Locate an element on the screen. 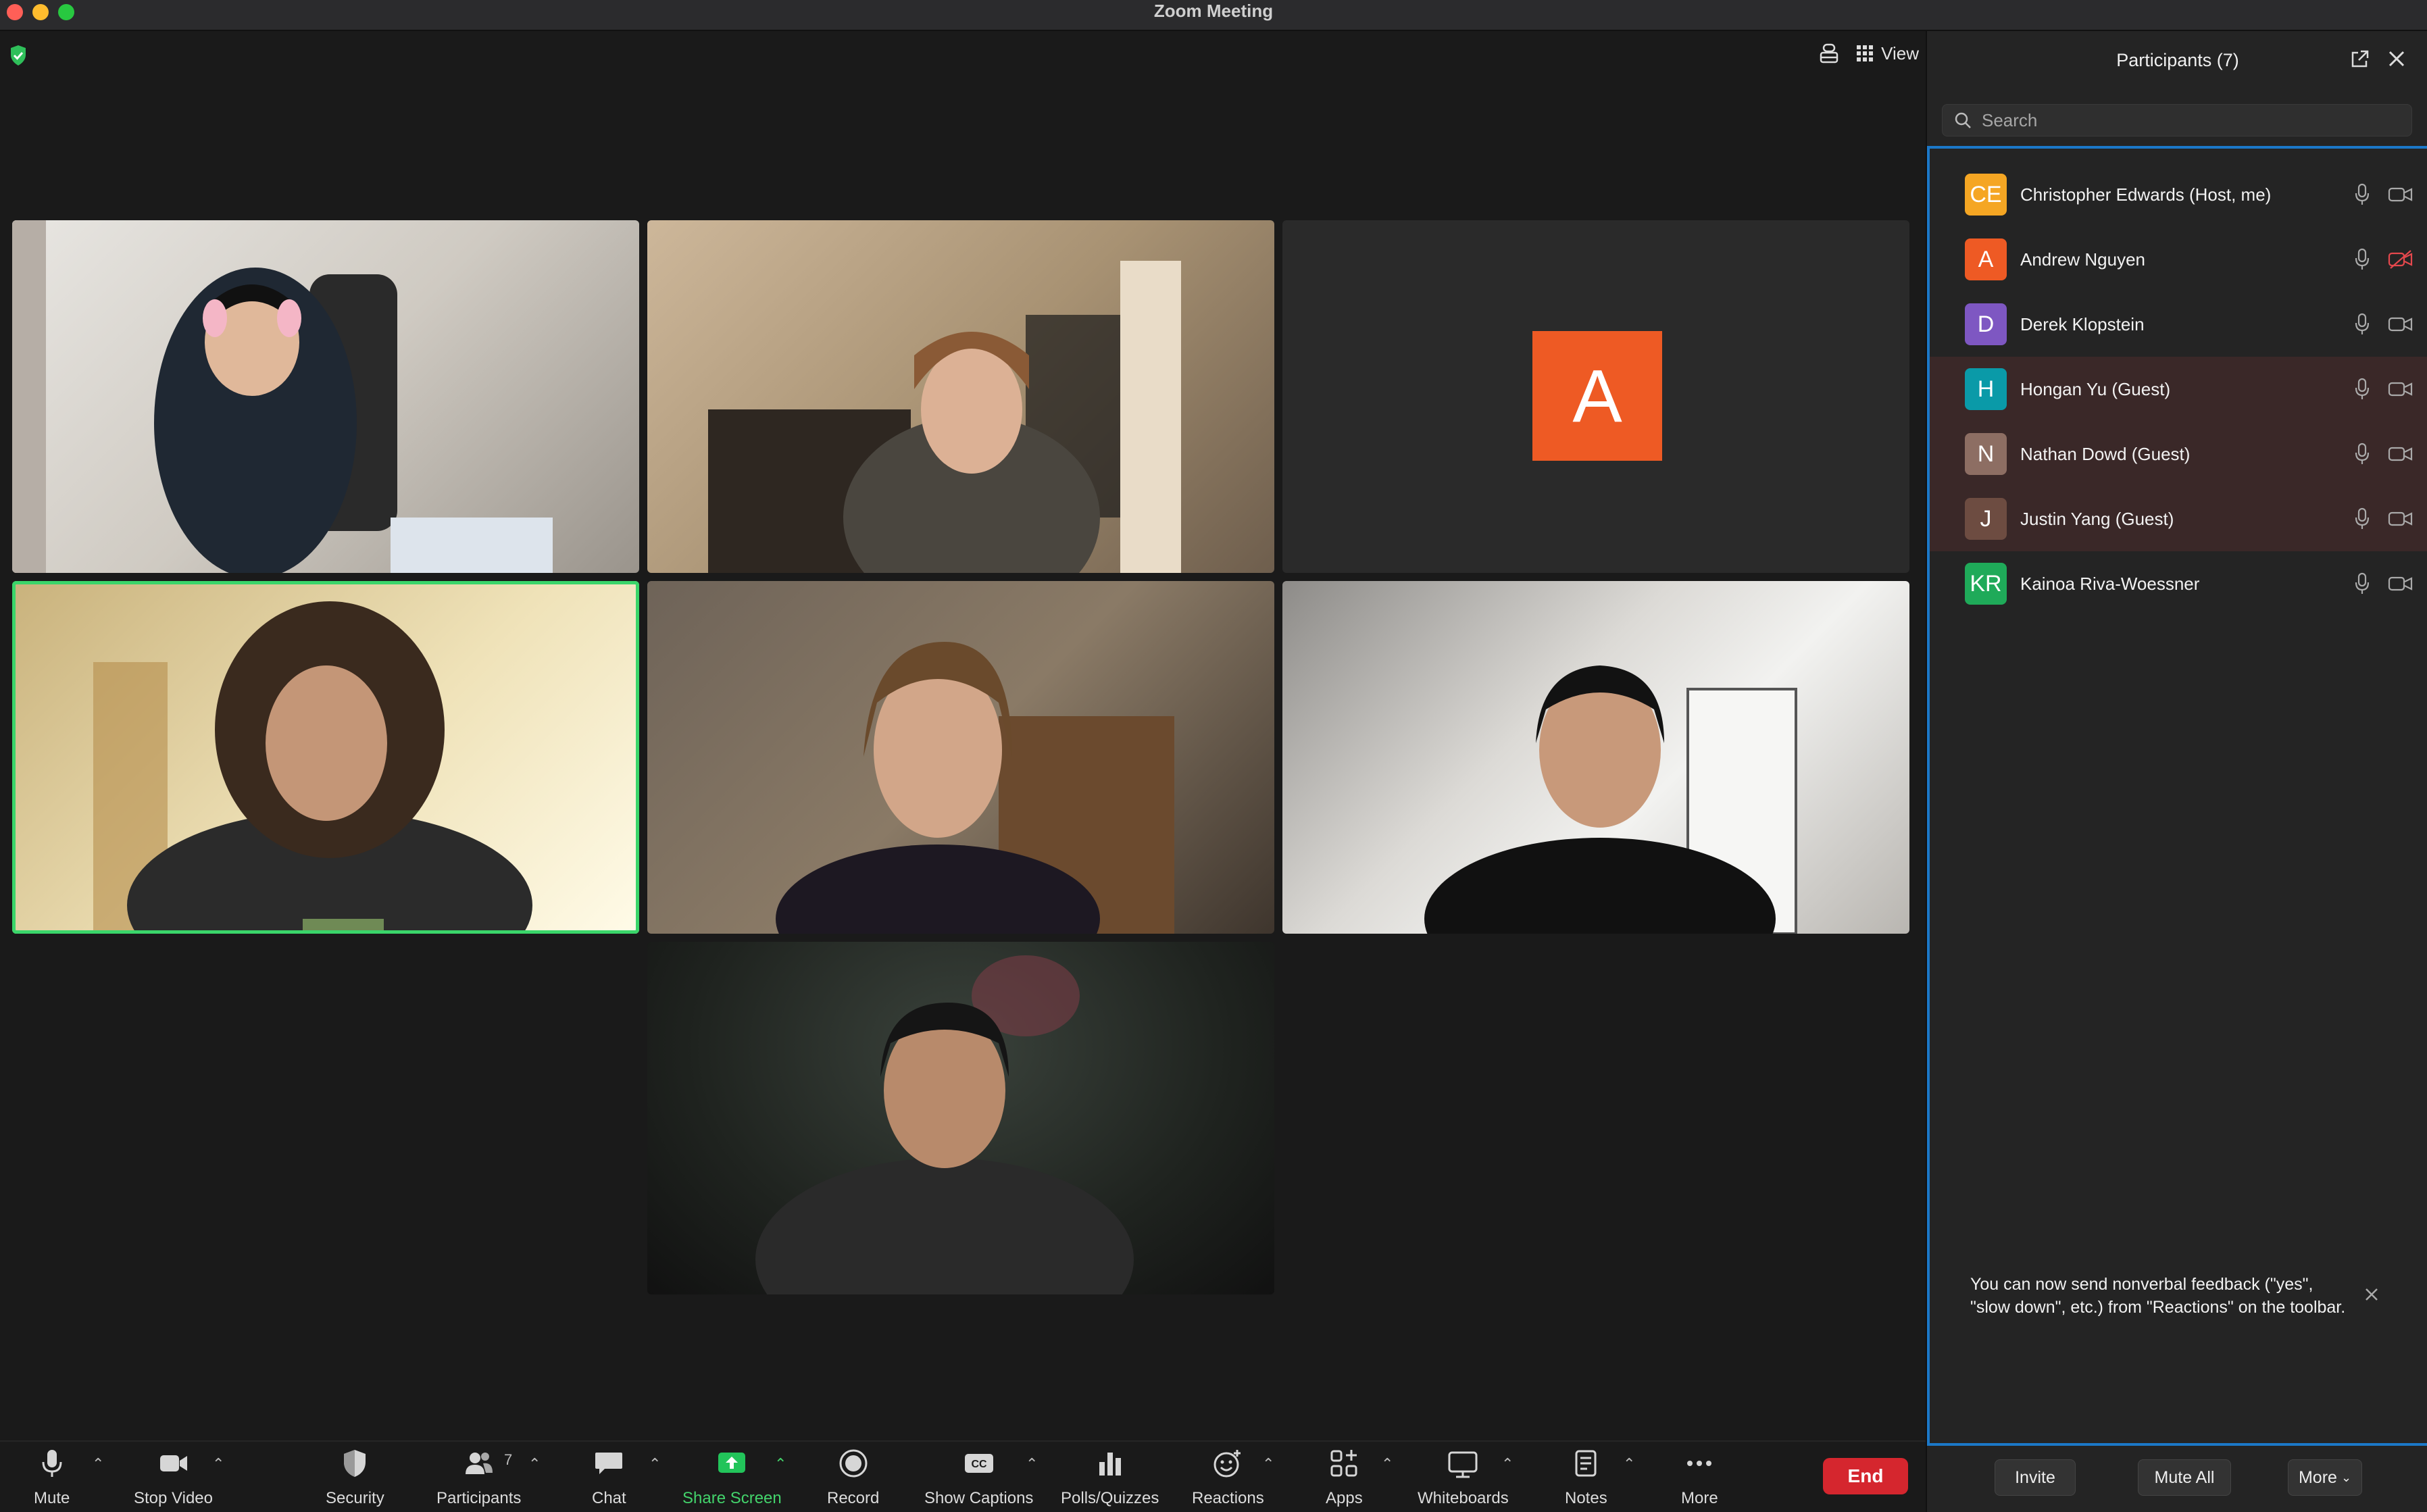 This screenshot has width=2427, height=1512. participants-options-chevron-icon: ⌃ is located at coordinates (534, 1464).